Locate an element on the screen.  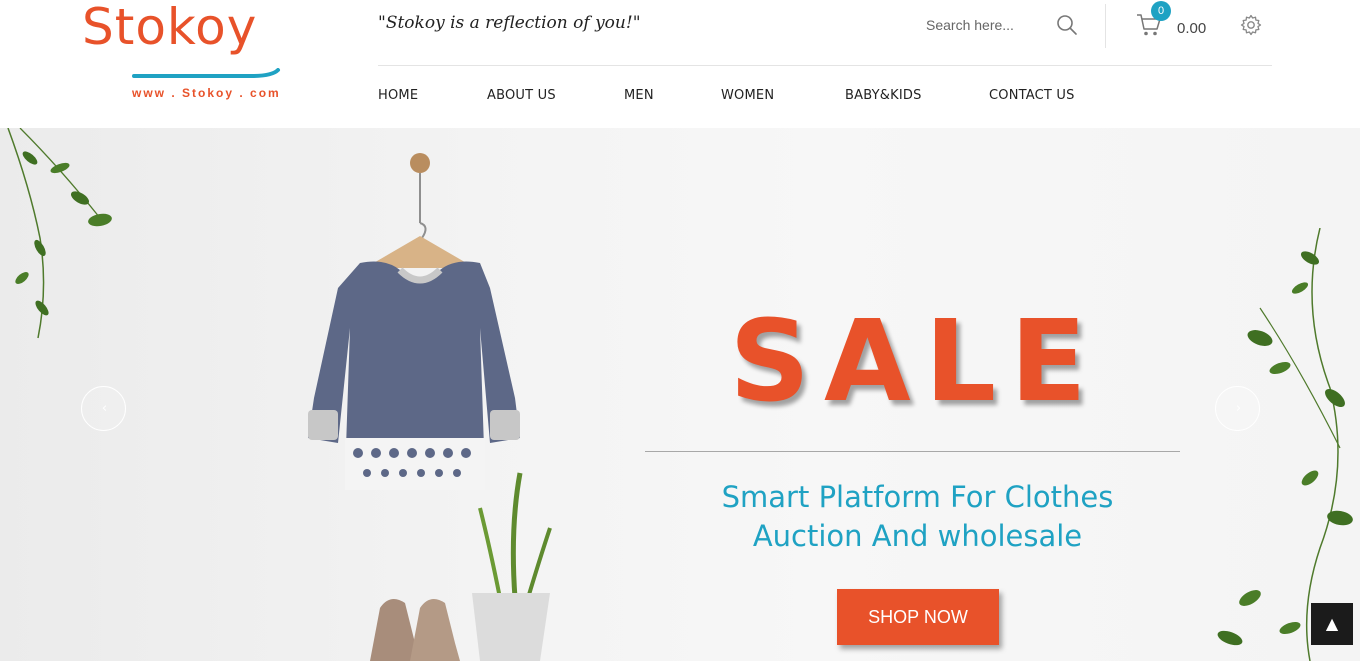
arrow-up-icon: ▲ is located at coordinates (1332, 623).